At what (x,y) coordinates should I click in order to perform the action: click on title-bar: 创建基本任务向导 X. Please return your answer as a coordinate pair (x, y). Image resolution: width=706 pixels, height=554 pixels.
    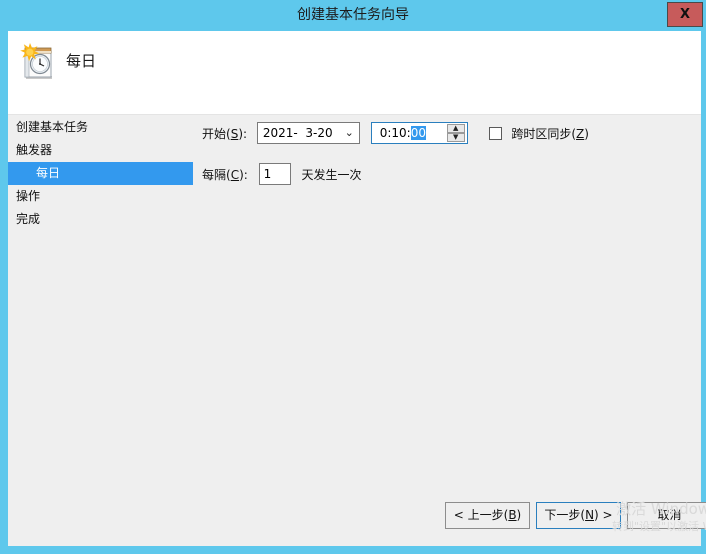
    Looking at the image, I should click on (353, 15).